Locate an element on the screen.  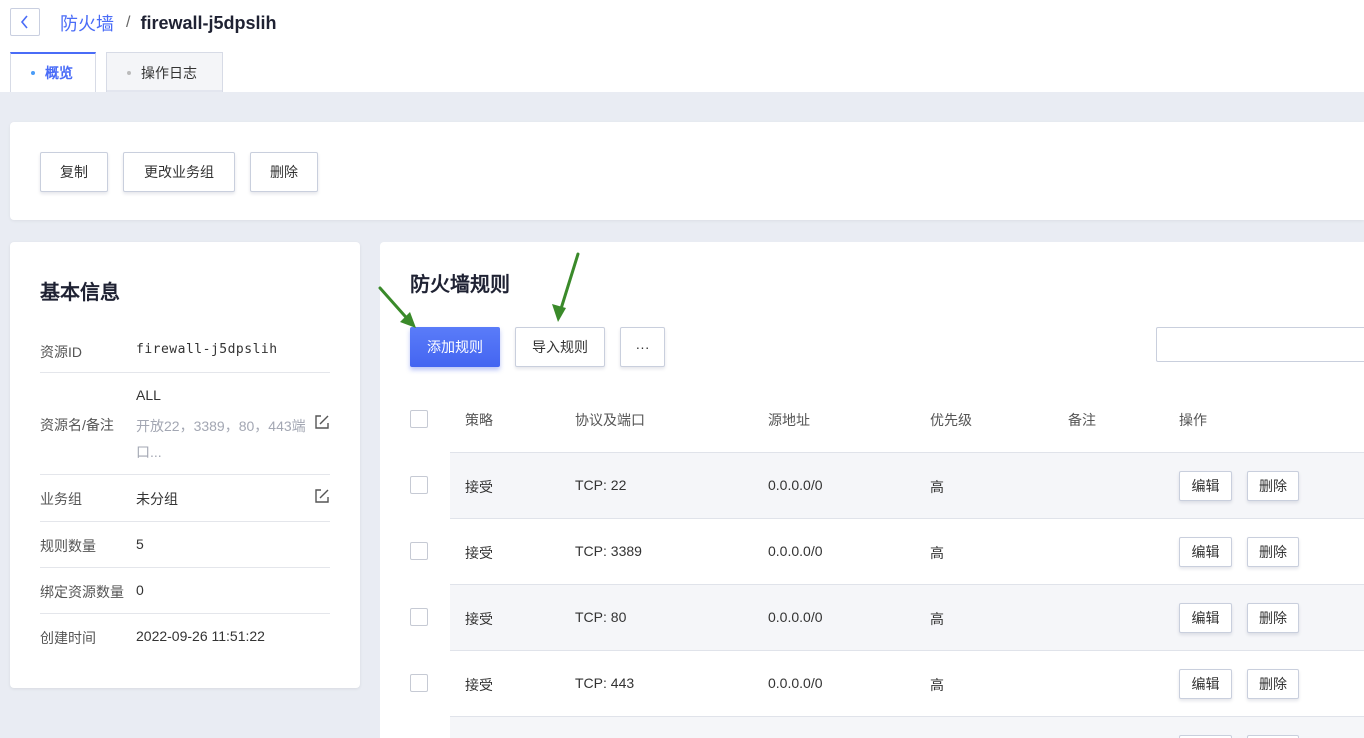
column-header: 备注 is located at coordinates (1082, 420).